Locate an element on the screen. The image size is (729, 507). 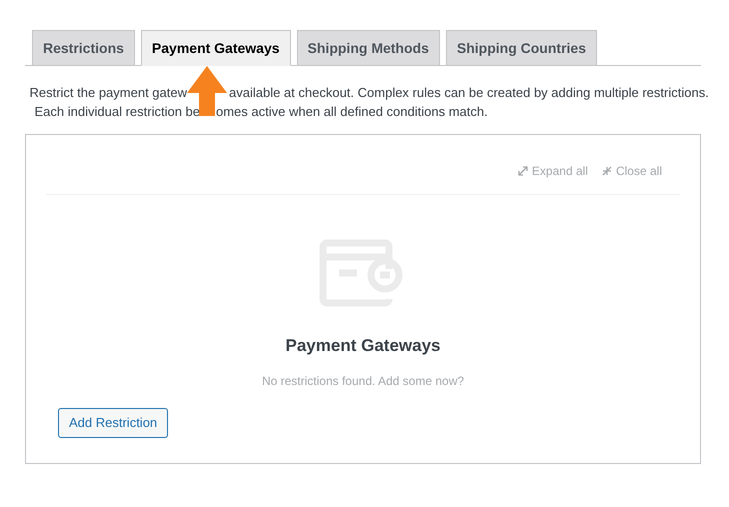
collapse-icon is located at coordinates (607, 171).